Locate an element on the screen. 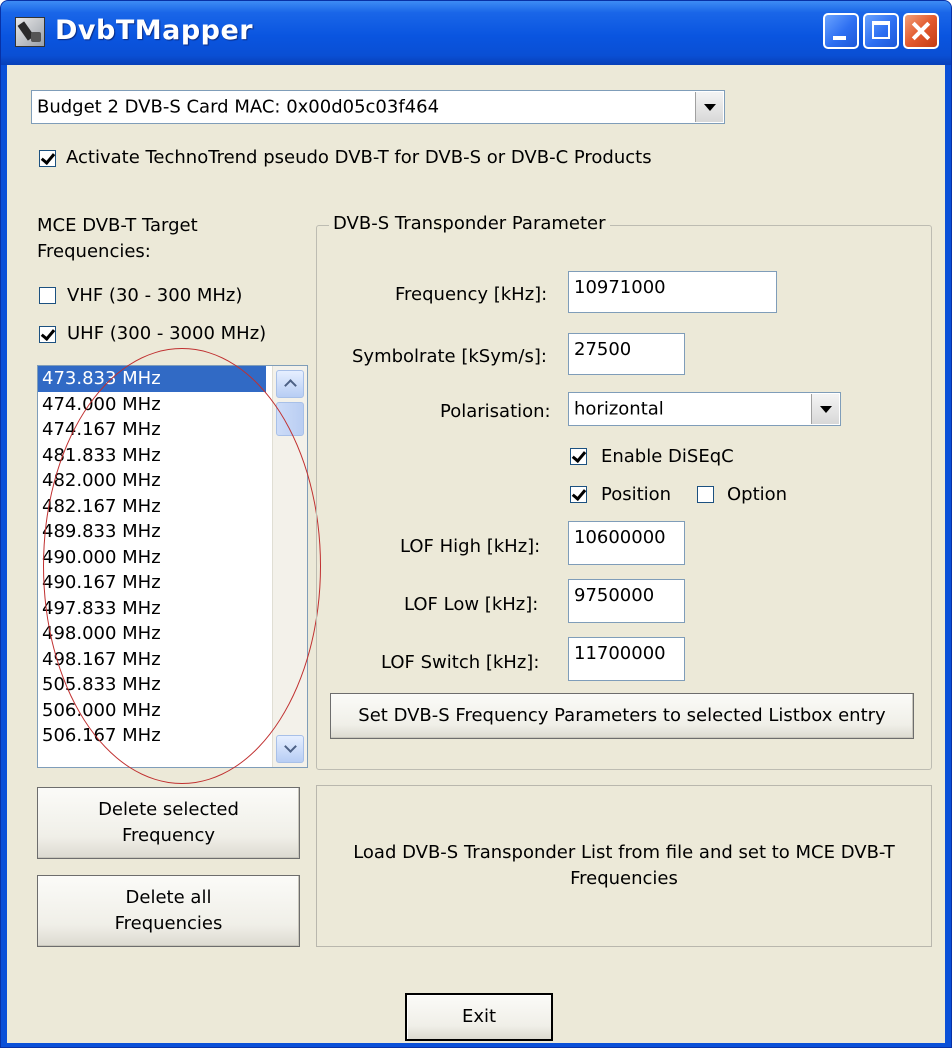 This screenshot has height=1048, width=952. frequency-field: 10971000 is located at coordinates (672, 292).